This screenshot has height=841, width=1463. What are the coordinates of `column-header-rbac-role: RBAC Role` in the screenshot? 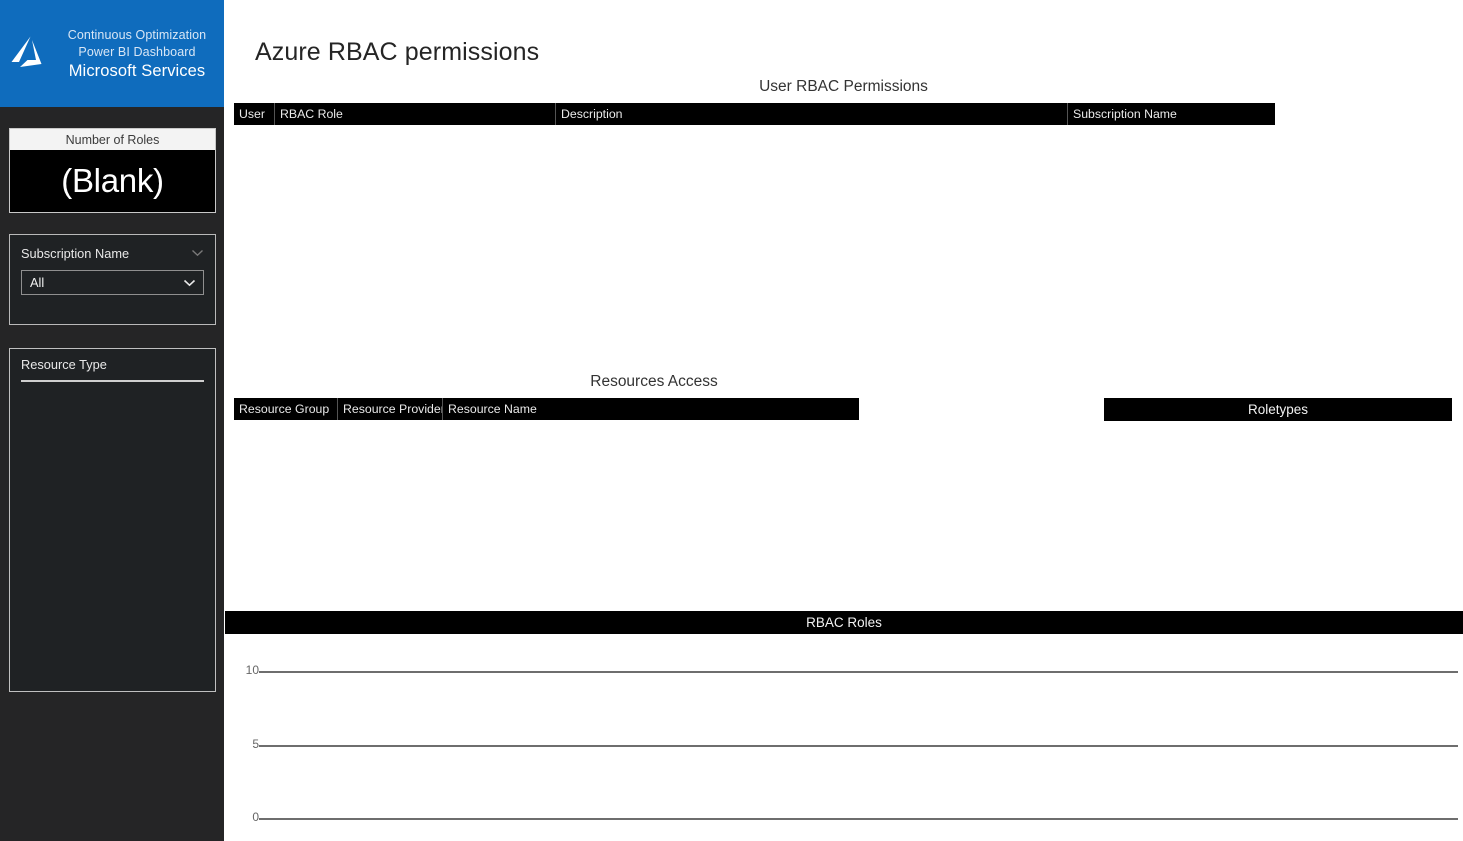 It's located at (414, 114).